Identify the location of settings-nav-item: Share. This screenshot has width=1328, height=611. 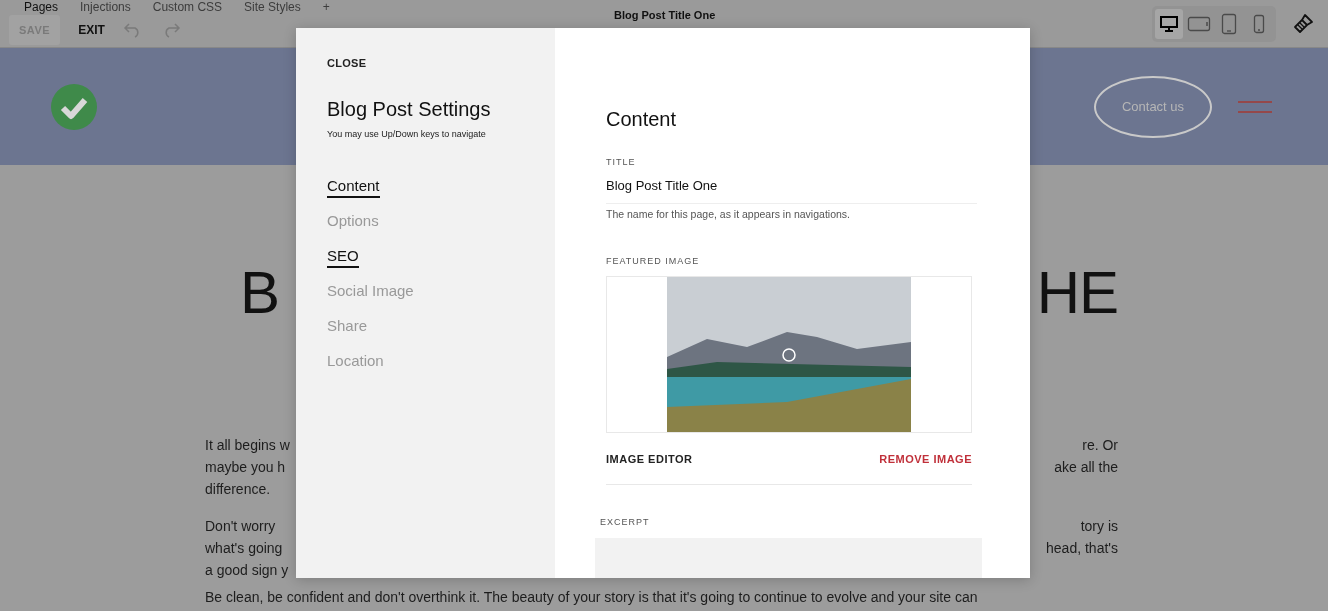
(347, 327).